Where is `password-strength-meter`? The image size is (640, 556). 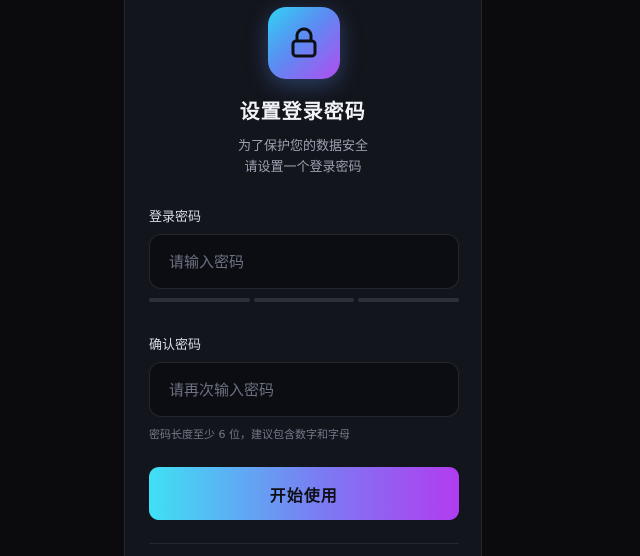
password-strength-meter is located at coordinates (304, 300).